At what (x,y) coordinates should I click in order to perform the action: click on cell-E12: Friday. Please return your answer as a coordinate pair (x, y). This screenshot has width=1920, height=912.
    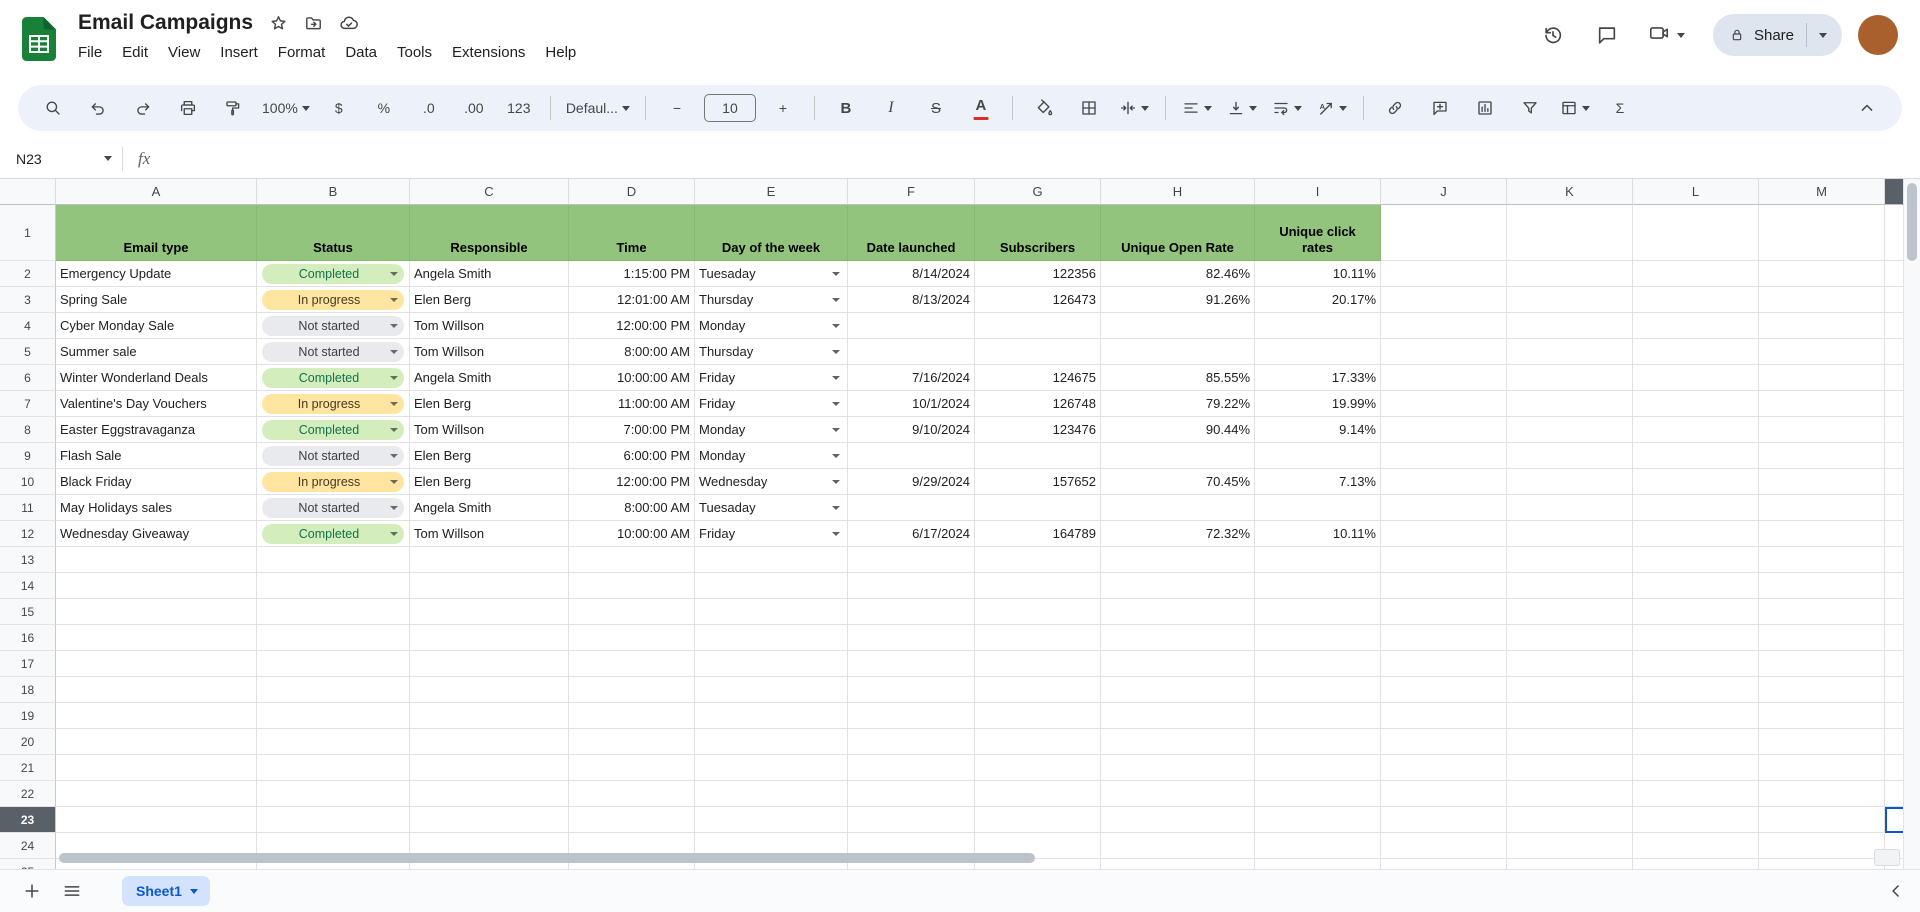
    Looking at the image, I should click on (771, 534).